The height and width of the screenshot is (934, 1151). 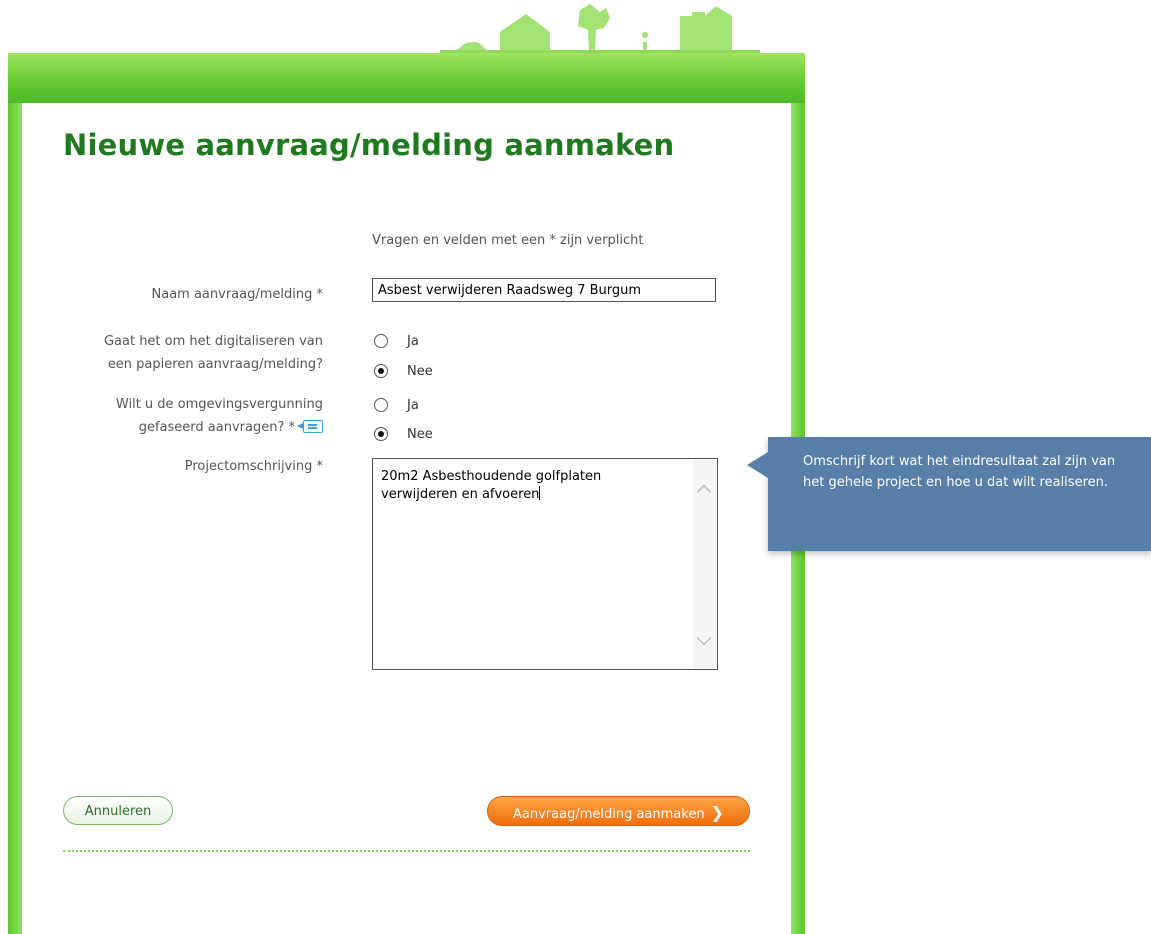 I want to click on create-request-button: Aanvraag/melding aanmaken ❯, so click(x=618, y=811).